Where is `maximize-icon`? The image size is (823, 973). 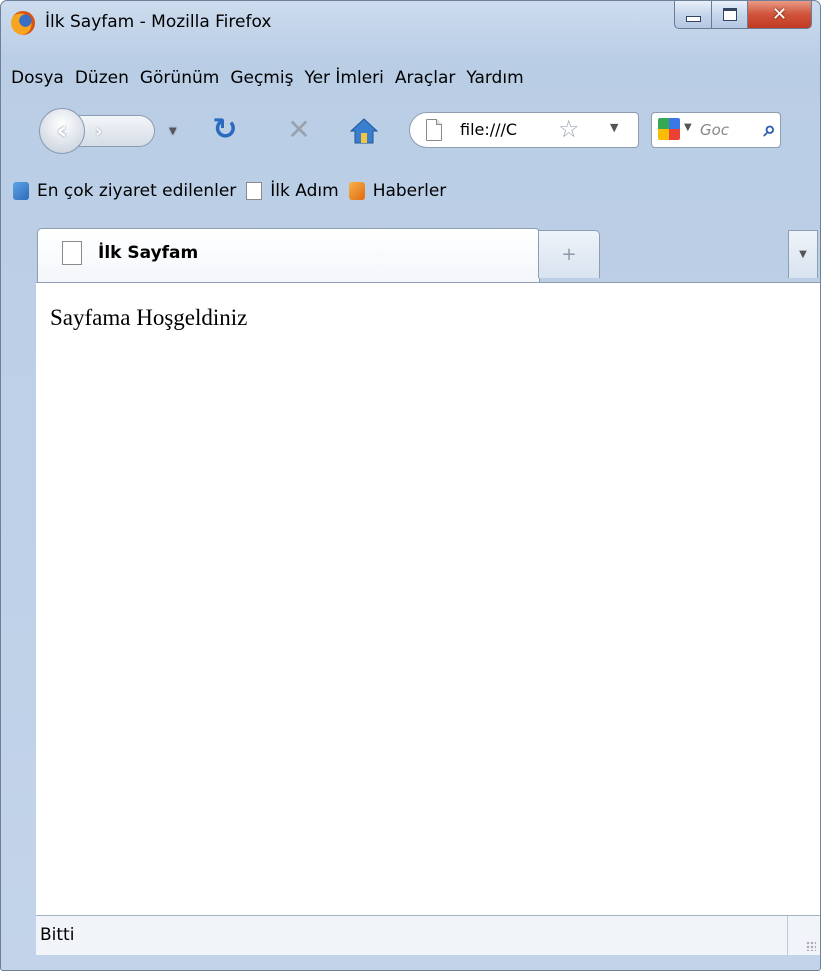 maximize-icon is located at coordinates (729, 14).